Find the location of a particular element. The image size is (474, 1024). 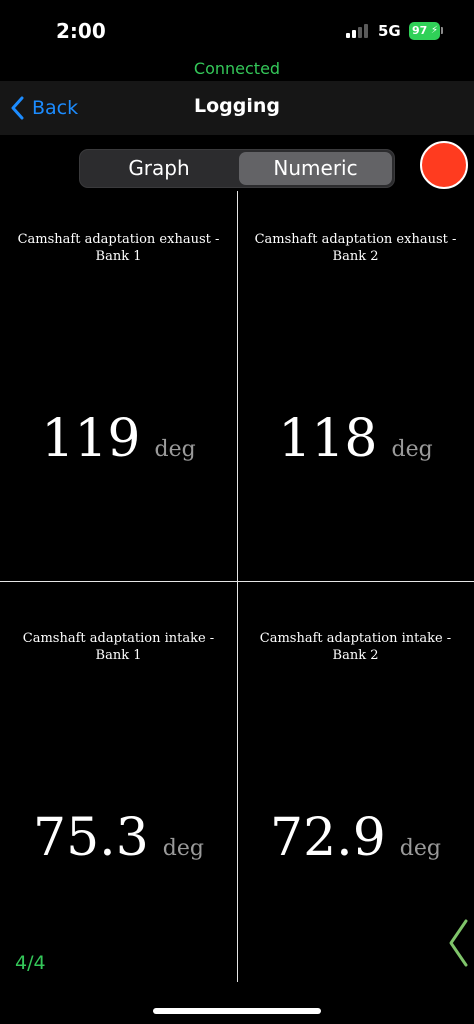

back-button: Back is located at coordinates (44, 108).